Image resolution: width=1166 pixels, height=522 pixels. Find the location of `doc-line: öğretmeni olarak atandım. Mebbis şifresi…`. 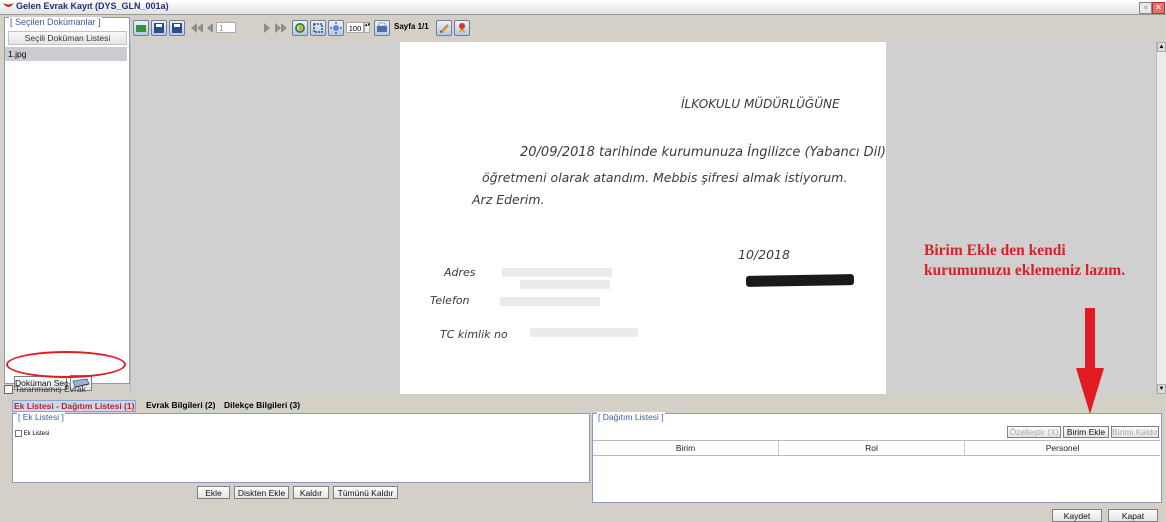

doc-line: öğretmeni olarak atandım. Mebbis şifresi… is located at coordinates (665, 177).